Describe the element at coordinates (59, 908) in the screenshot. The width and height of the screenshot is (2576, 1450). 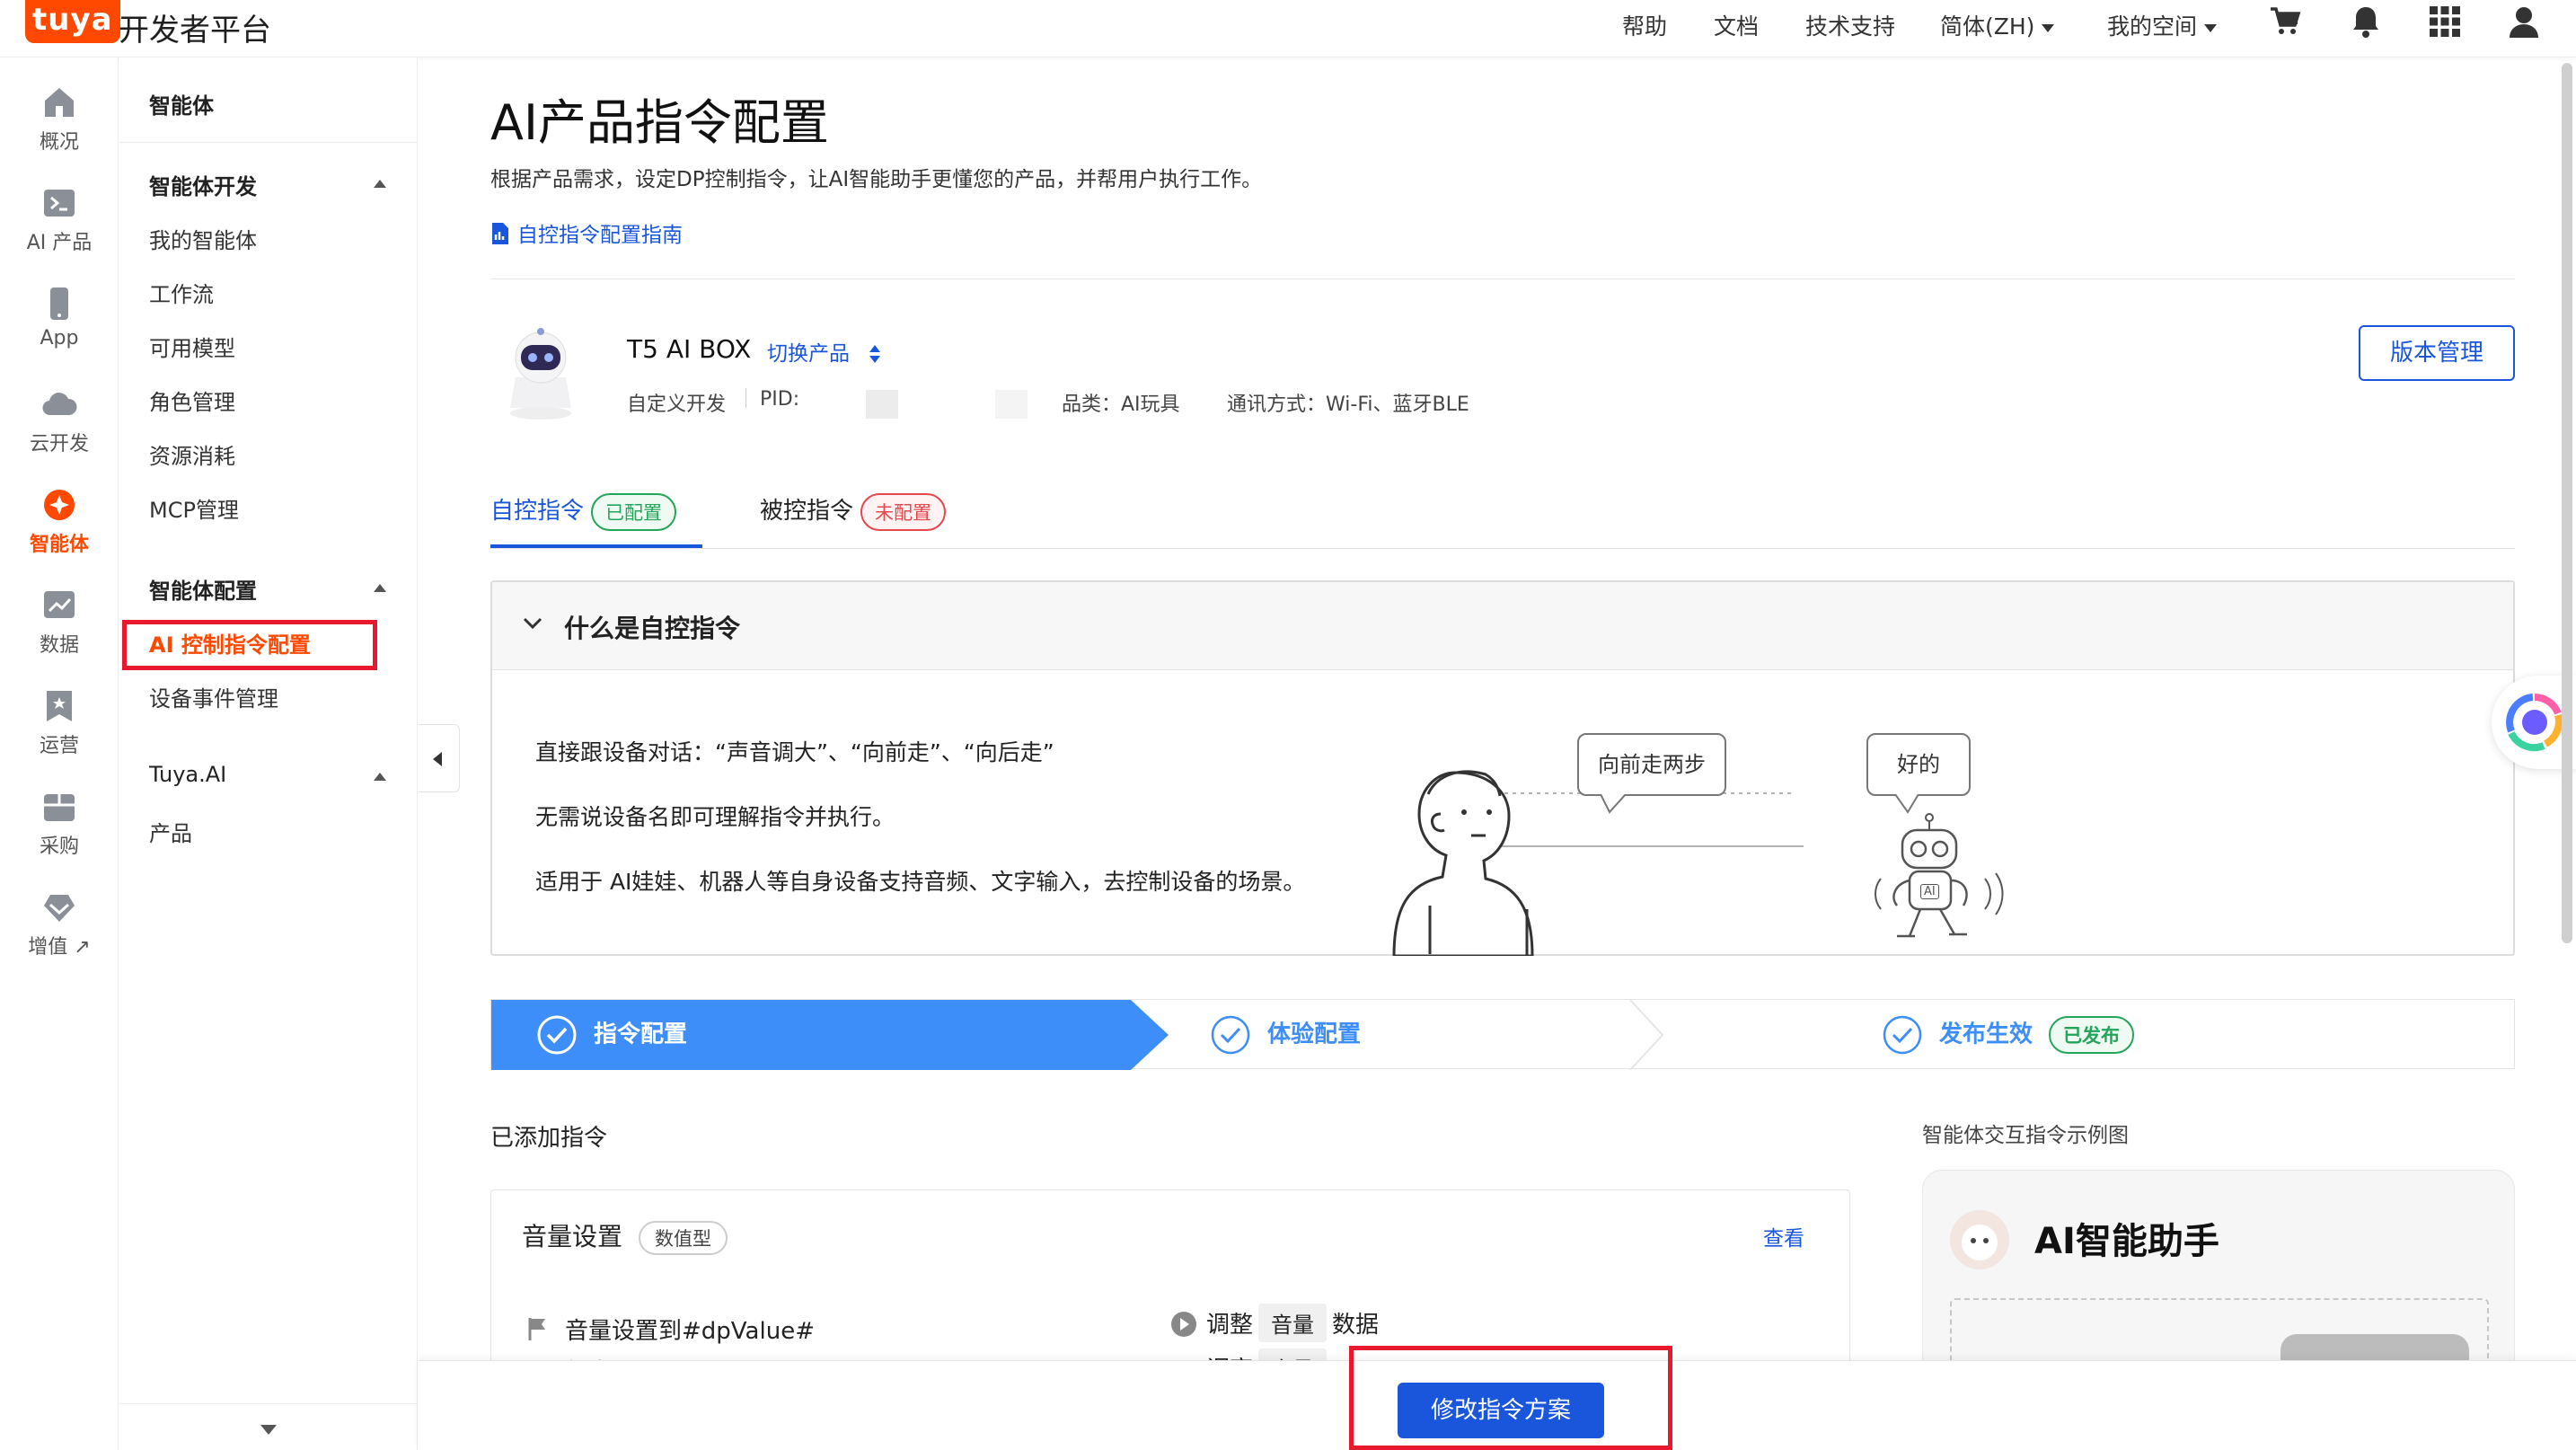
I see `diamond-icon` at that location.